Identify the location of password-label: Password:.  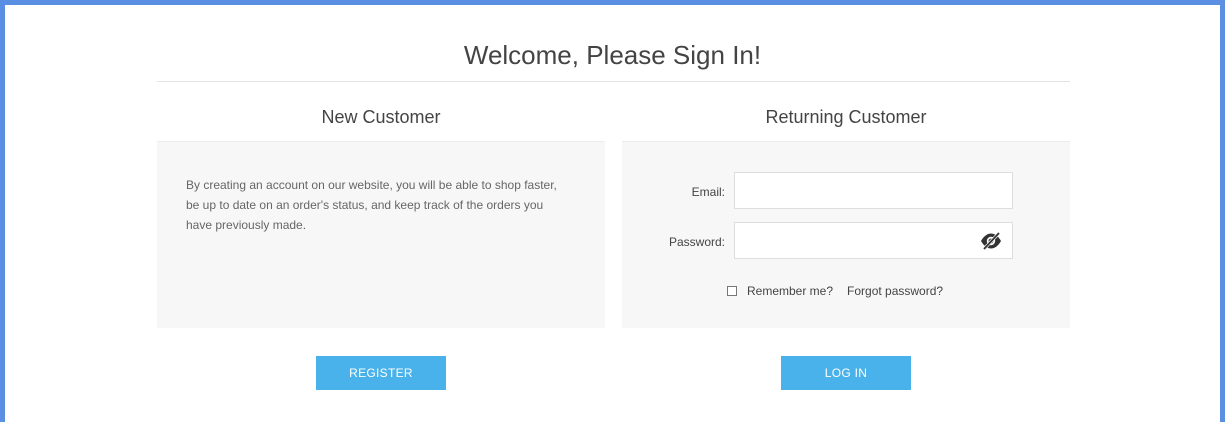
(696, 242).